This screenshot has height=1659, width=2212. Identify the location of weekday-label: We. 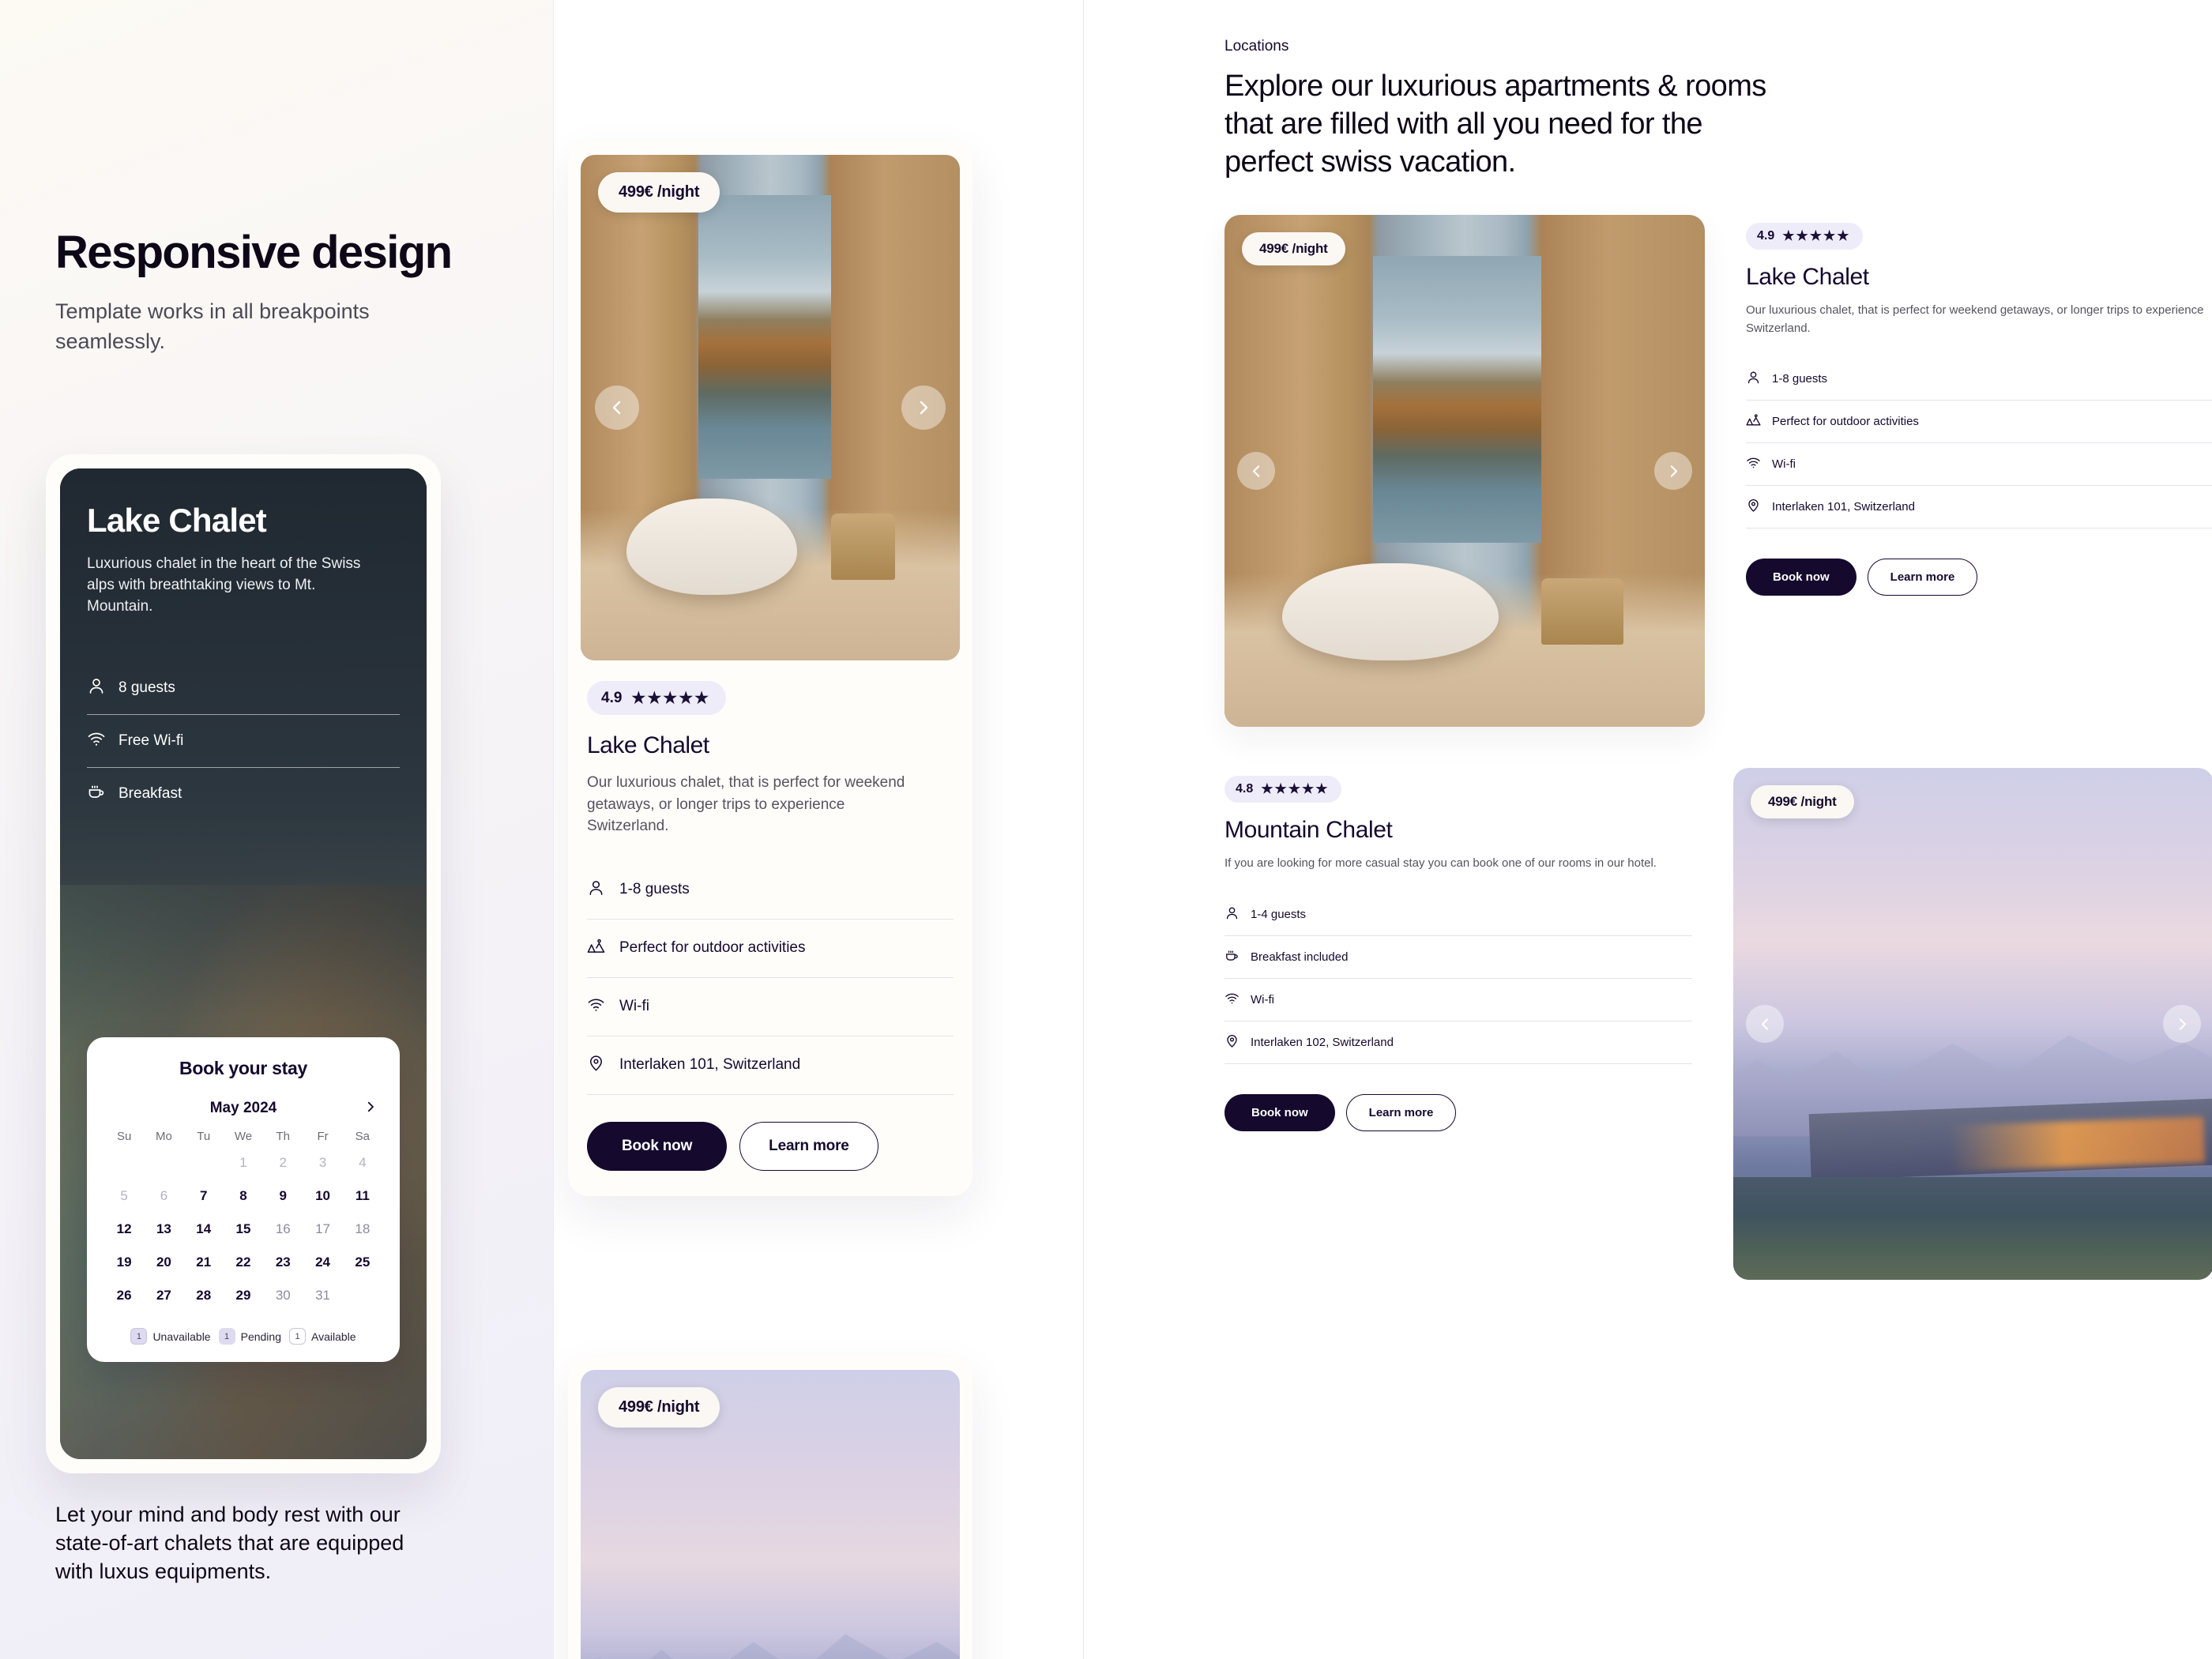
(244, 1136).